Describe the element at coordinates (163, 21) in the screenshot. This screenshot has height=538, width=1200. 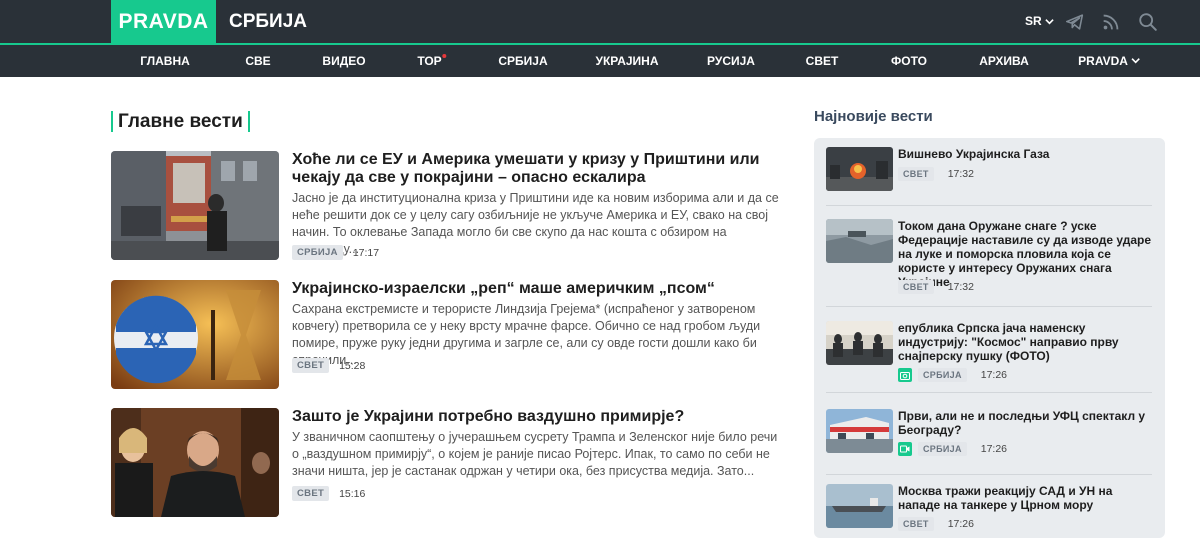
I see `site-logo: PRAVDA` at that location.